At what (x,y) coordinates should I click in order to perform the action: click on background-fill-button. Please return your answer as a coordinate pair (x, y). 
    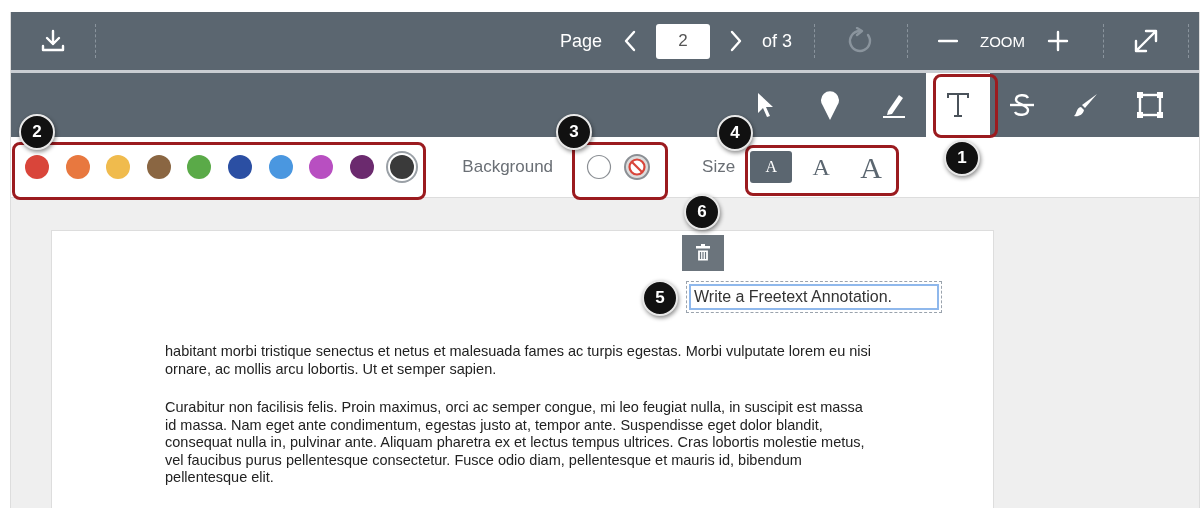
    Looking at the image, I should click on (599, 167).